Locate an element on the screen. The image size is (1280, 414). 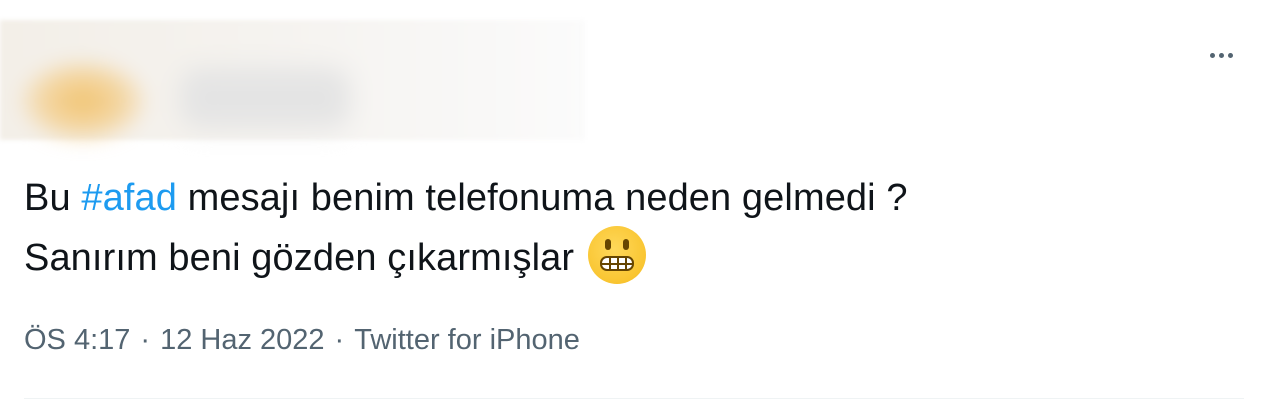
more-horizontal-icon is located at coordinates (1221, 55).